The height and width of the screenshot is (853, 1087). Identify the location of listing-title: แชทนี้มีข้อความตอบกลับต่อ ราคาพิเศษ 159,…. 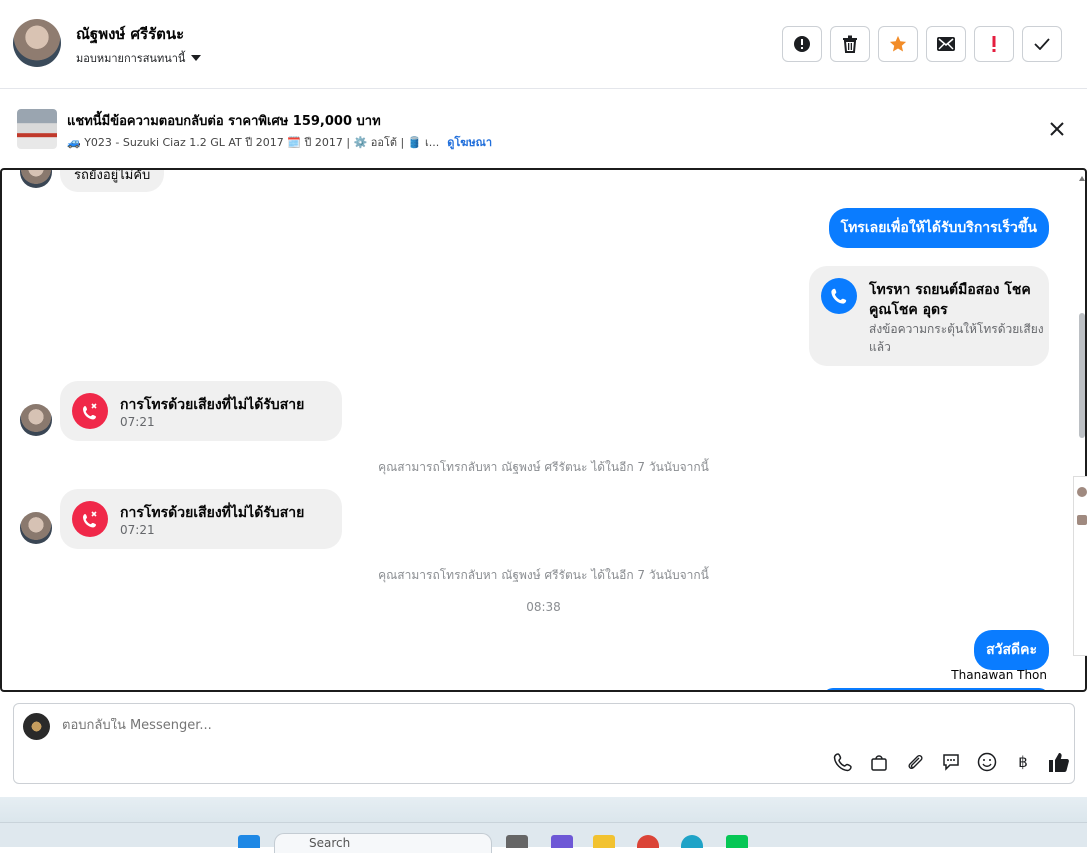
(224, 121).